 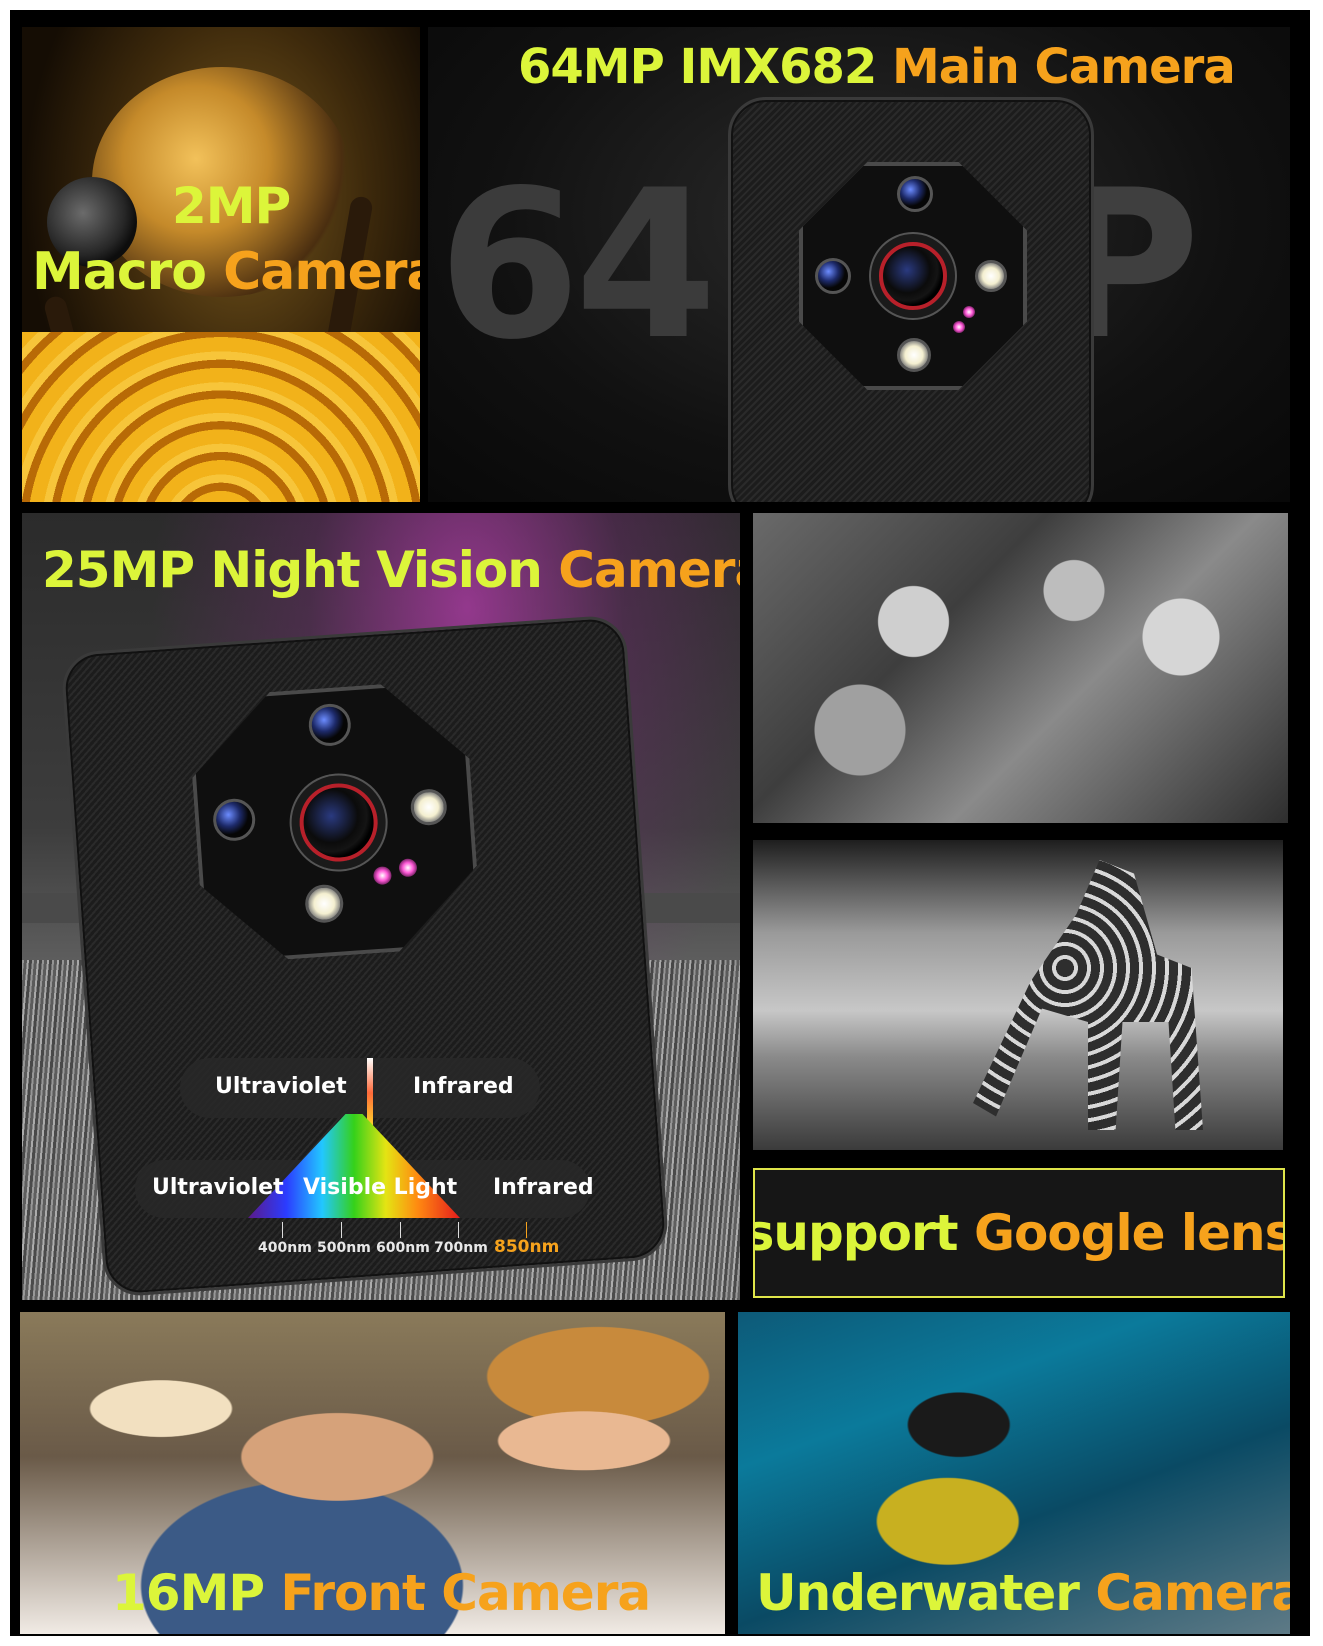 What do you see at coordinates (1014, 1473) in the screenshot?
I see `diver-photo-icon: Underwater Camera` at bounding box center [1014, 1473].